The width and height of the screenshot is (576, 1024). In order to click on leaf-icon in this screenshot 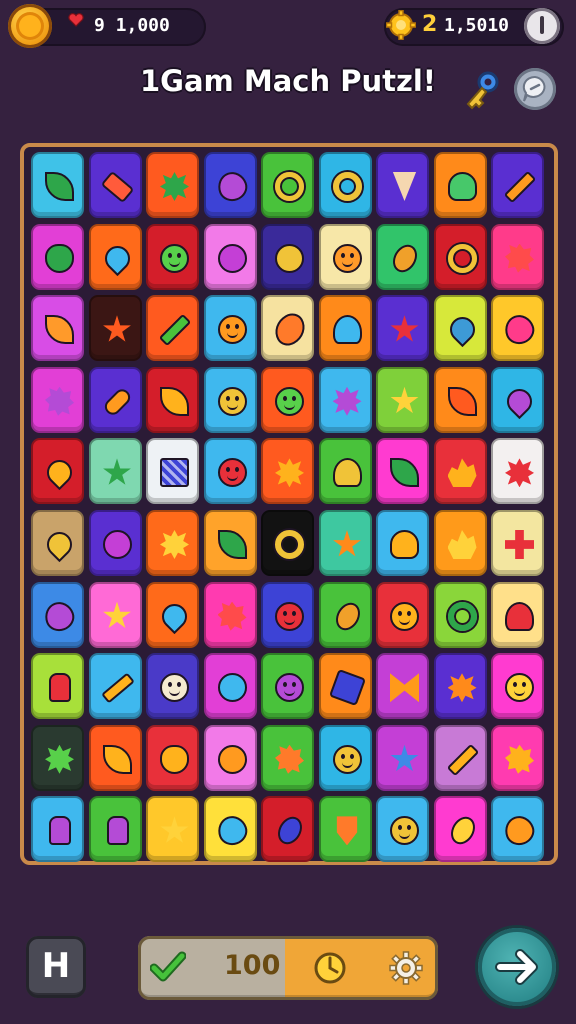, I will do `click(462, 401)`.